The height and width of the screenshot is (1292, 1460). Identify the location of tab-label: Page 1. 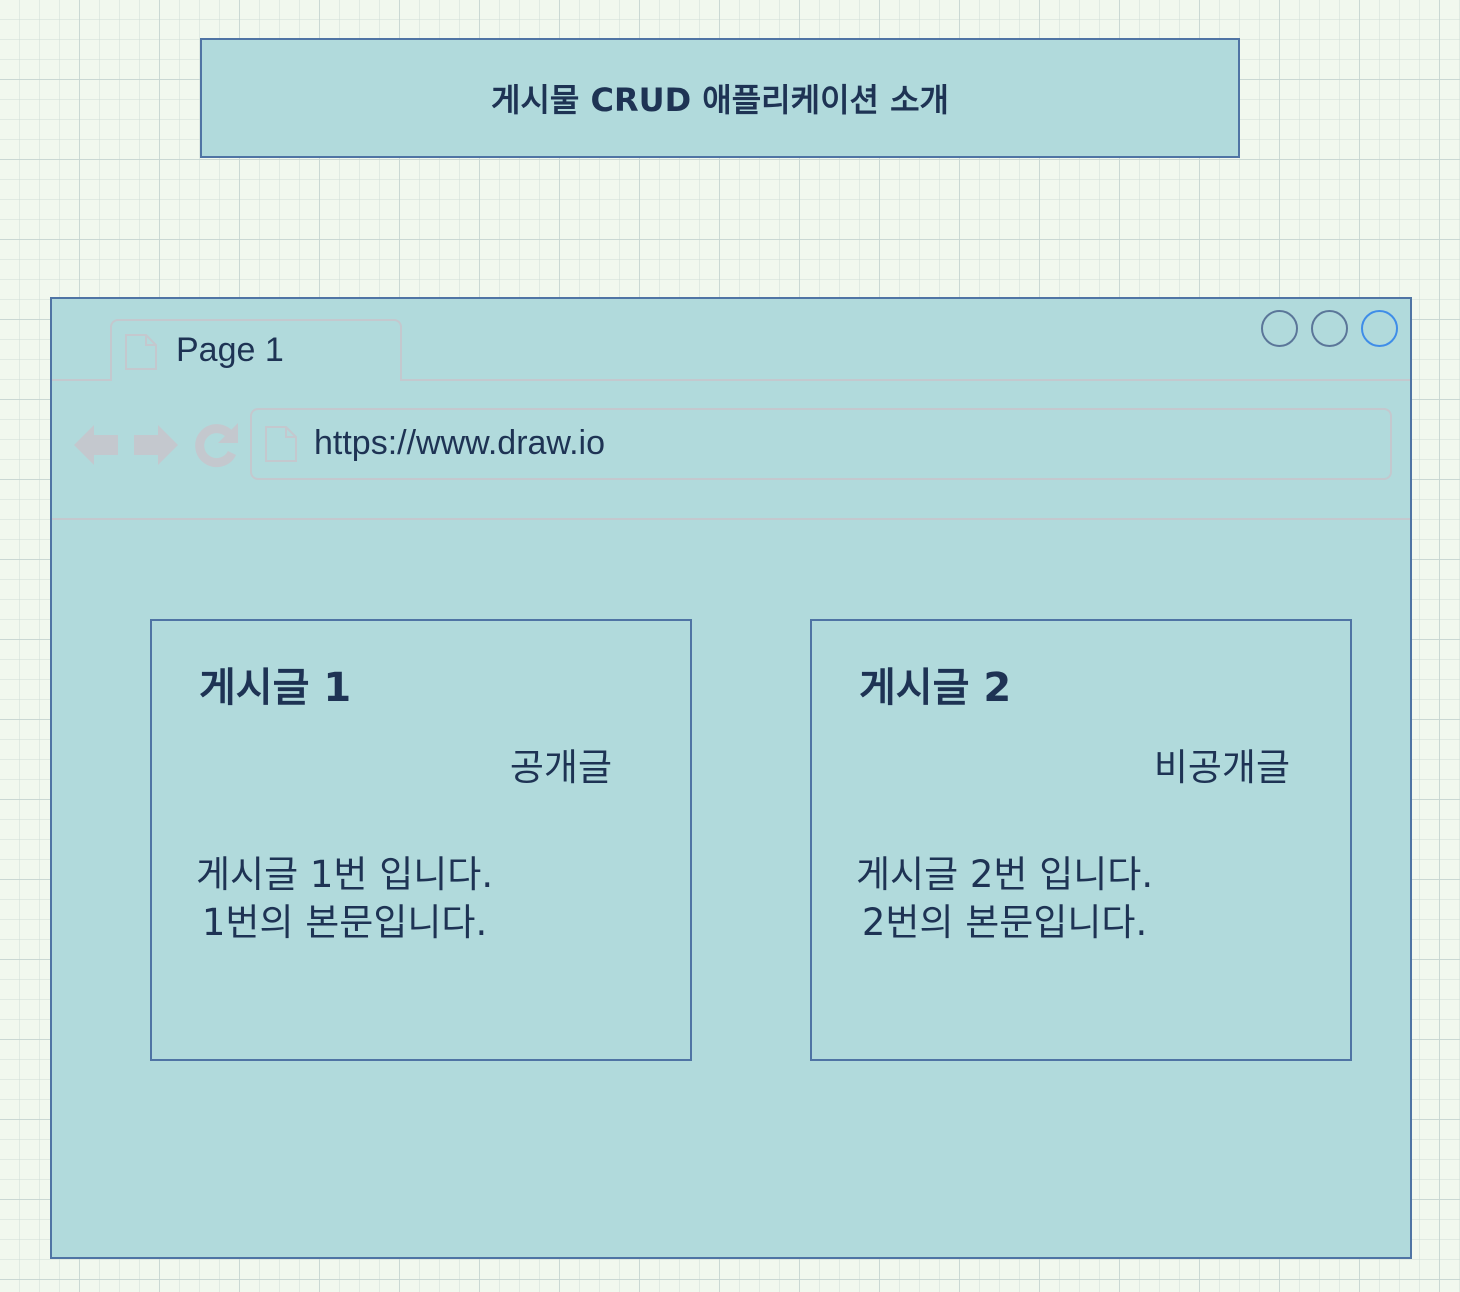
(230, 350).